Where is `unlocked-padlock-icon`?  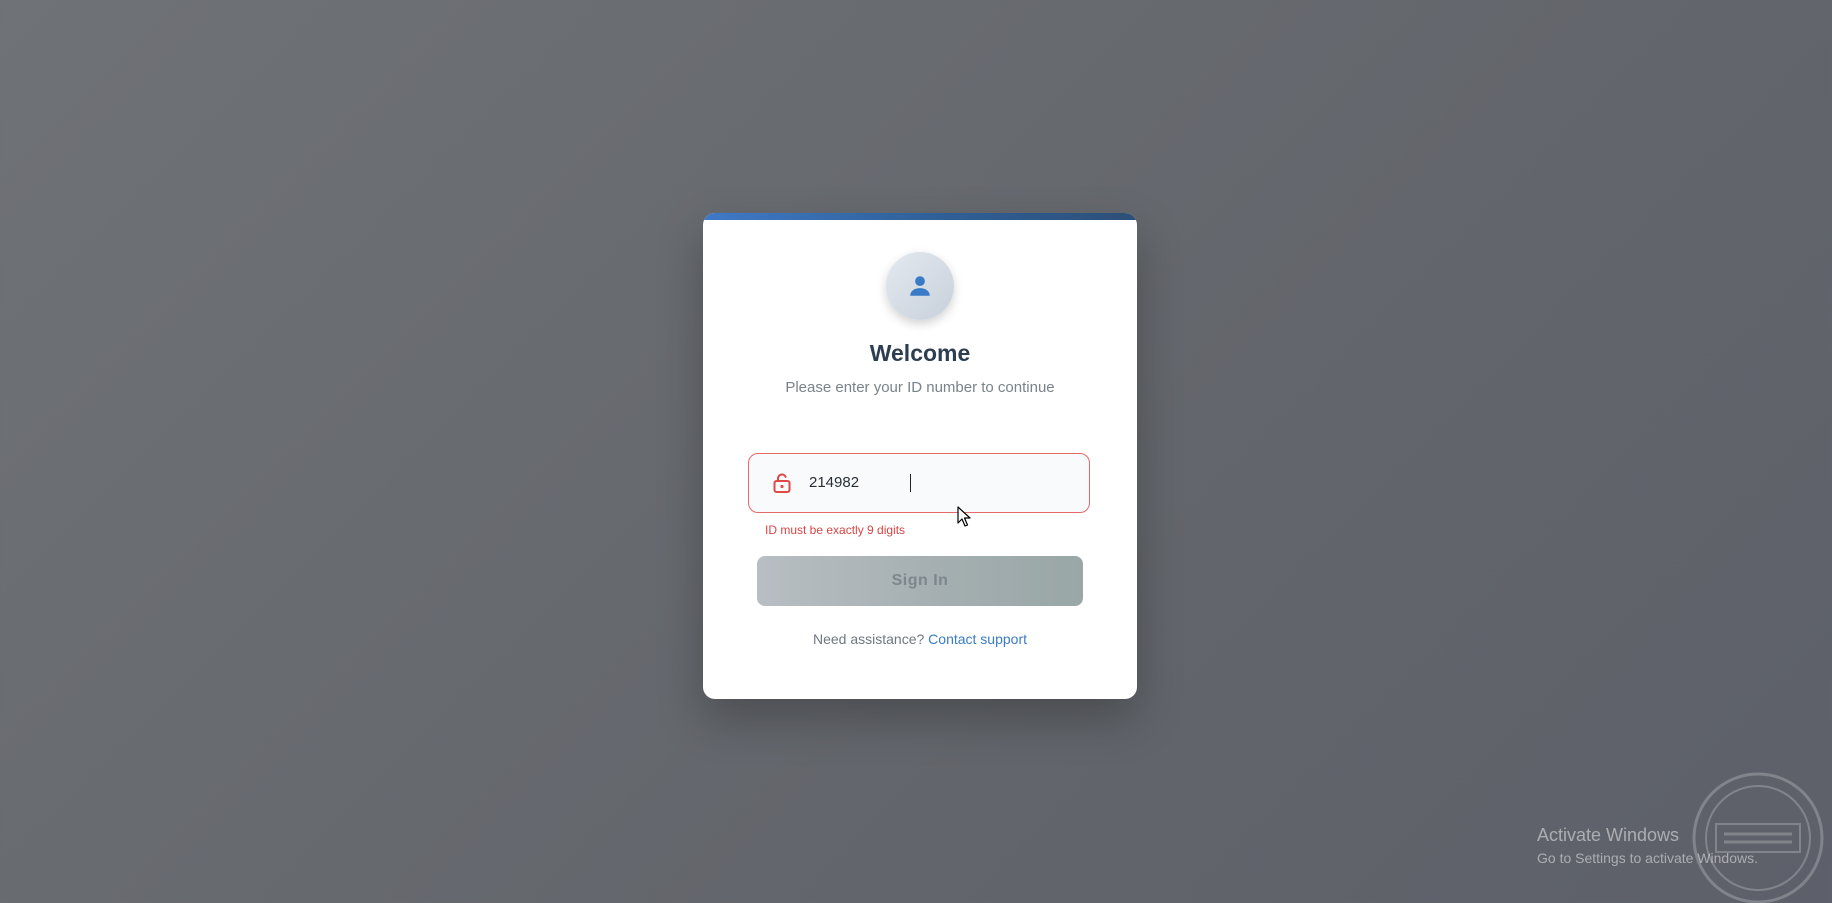 unlocked-padlock-icon is located at coordinates (782, 483).